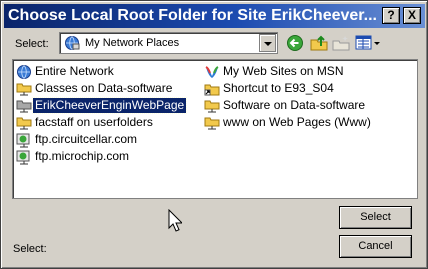 This screenshot has height=269, width=428. What do you see at coordinates (412, 15) in the screenshot?
I see `close-button: X` at bounding box center [412, 15].